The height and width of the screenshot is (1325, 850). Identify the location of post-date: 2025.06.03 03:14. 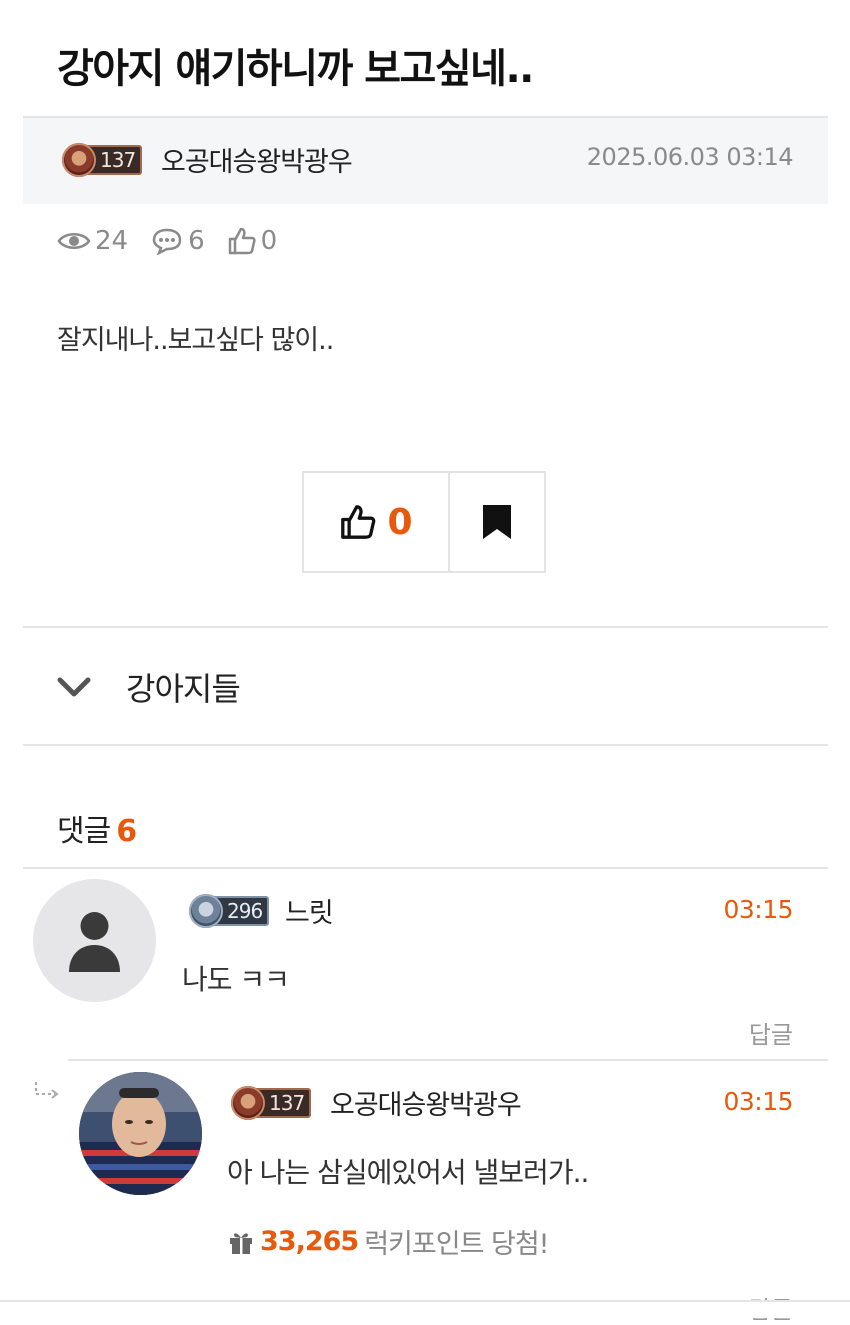
(690, 157).